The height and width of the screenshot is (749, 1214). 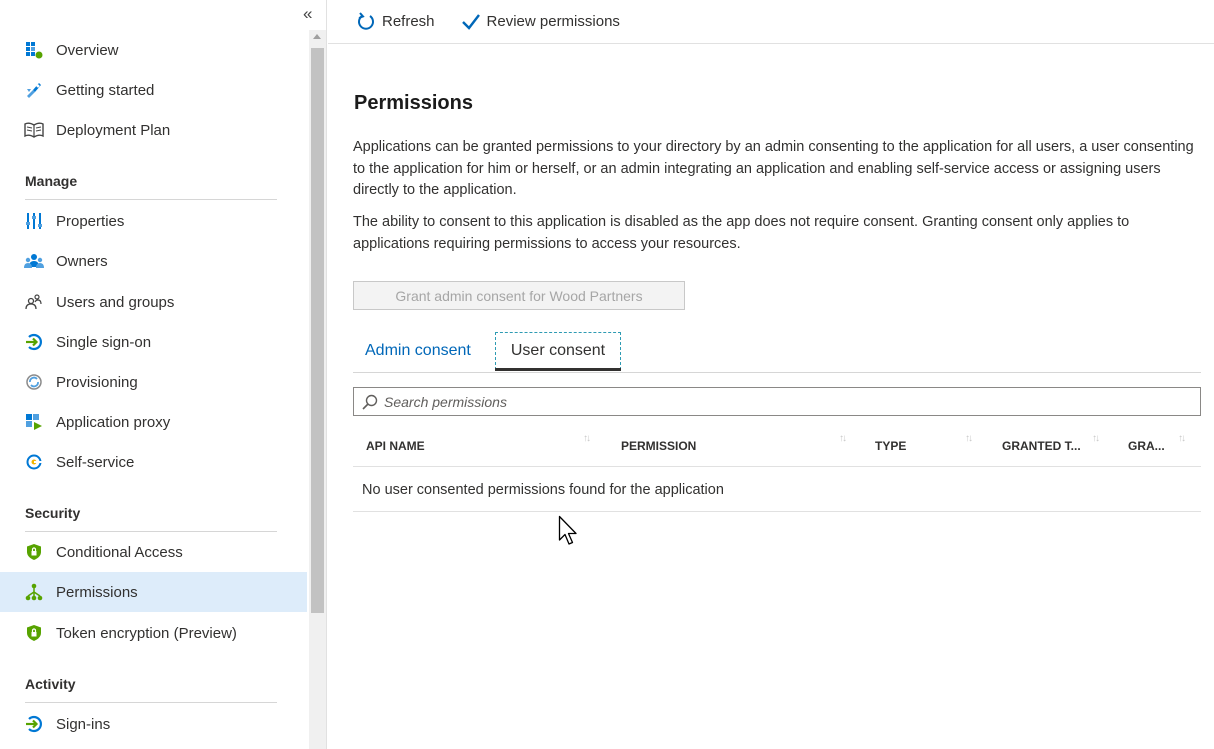 What do you see at coordinates (153, 724) in the screenshot?
I see `sidebar-item-sign-ins: Sign-ins` at bounding box center [153, 724].